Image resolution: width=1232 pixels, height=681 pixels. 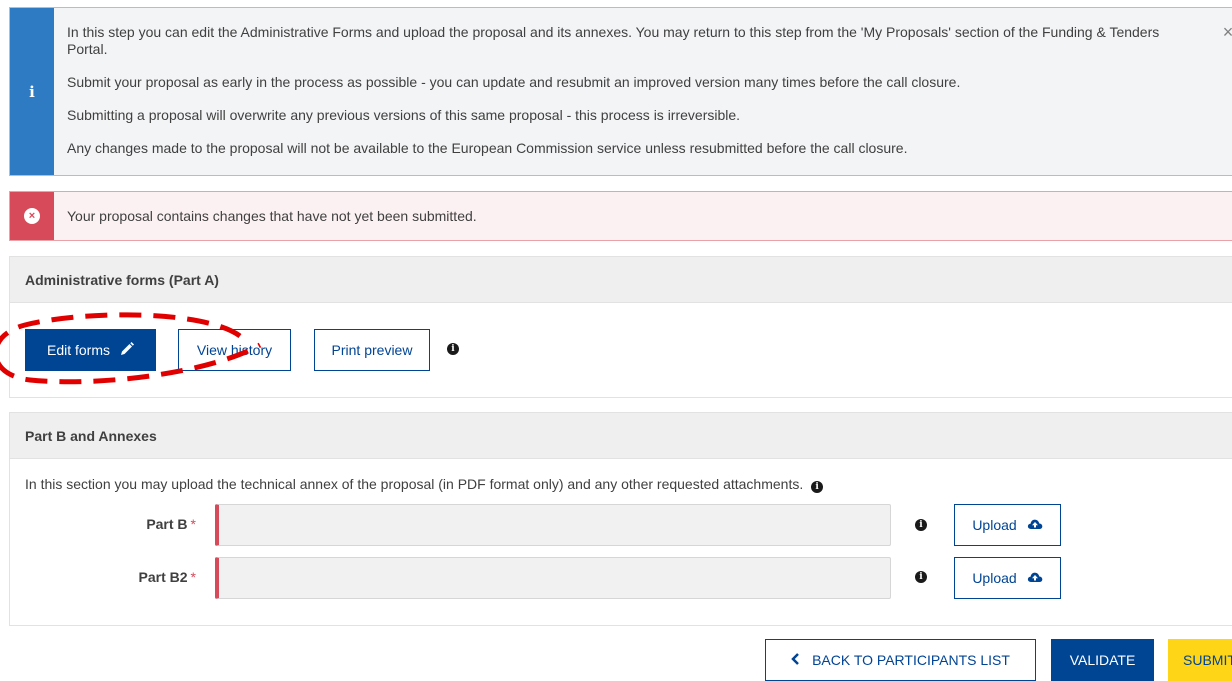 I want to click on edit-forms-label: Edit forms, so click(x=78, y=350).